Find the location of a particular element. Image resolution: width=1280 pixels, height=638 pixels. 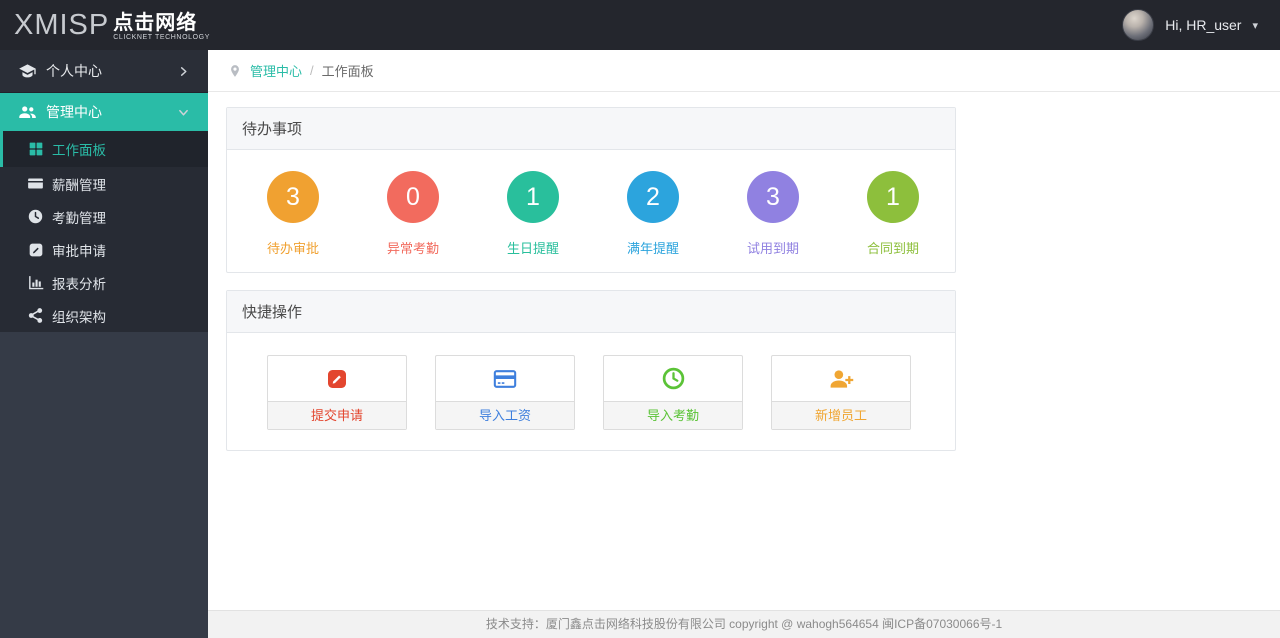

sidebar-item-reports: 报表分析 is located at coordinates (104, 282).